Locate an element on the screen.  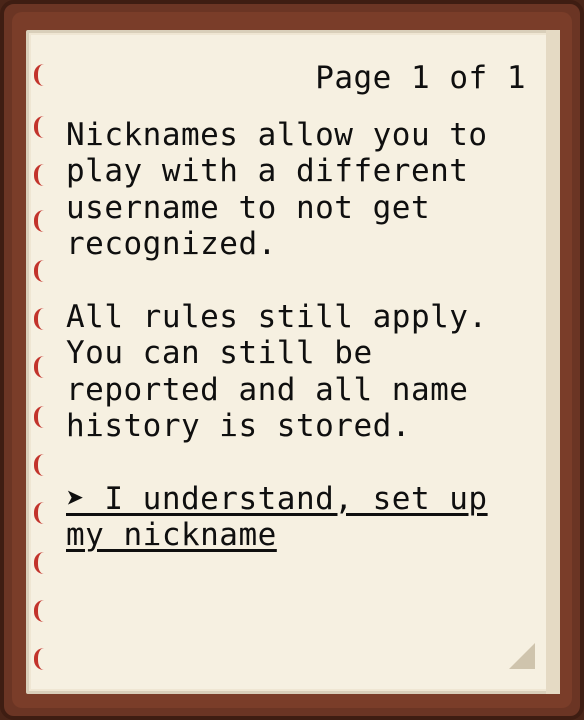
page-indicator: Page 1 of 1 is located at coordinates (420, 78).